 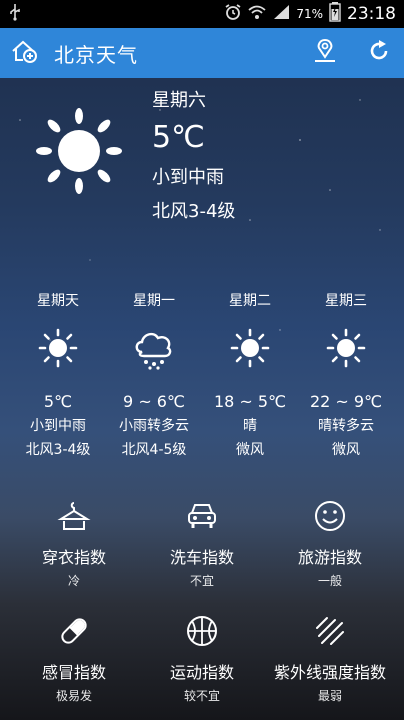 I want to click on current-temperature: 5℃, so click(x=178, y=137).